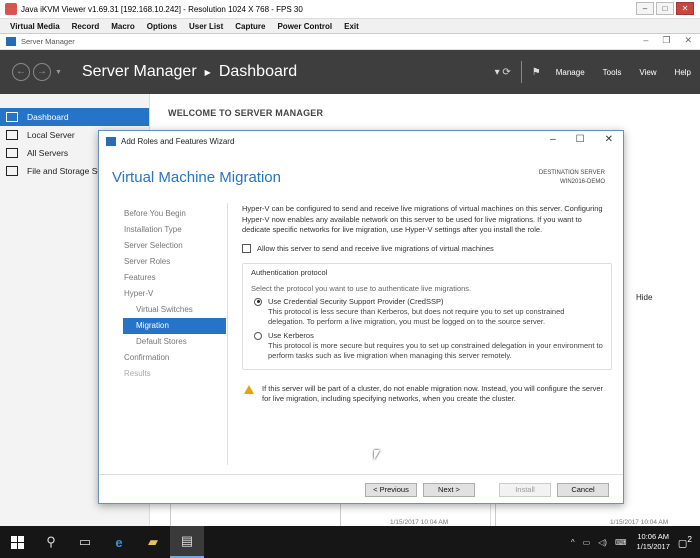  What do you see at coordinates (174, 326) in the screenshot?
I see `wizard-nav-migration: Migration` at bounding box center [174, 326].